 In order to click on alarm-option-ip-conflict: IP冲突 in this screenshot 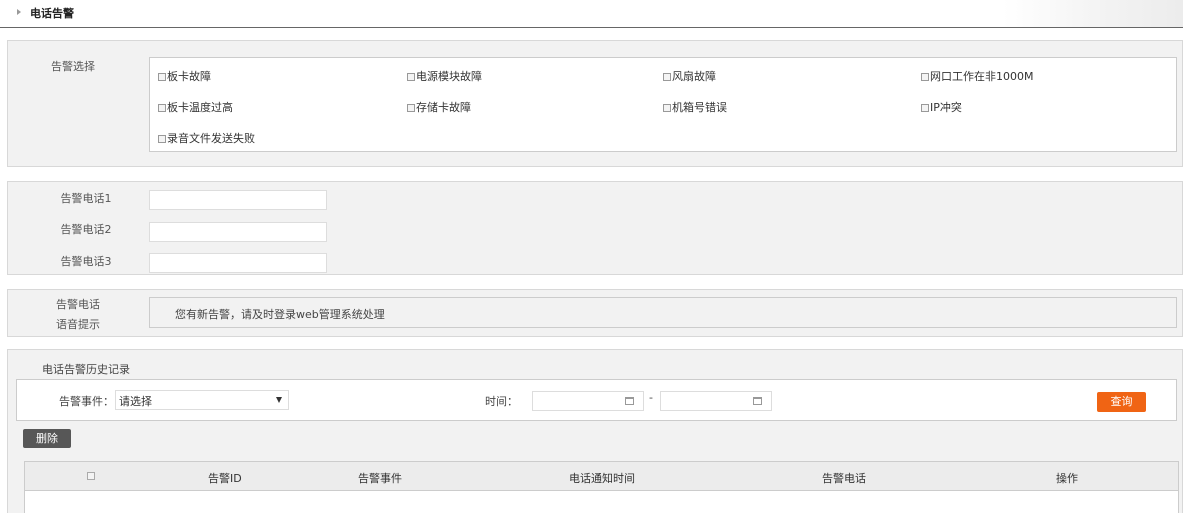, I will do `click(941, 107)`.